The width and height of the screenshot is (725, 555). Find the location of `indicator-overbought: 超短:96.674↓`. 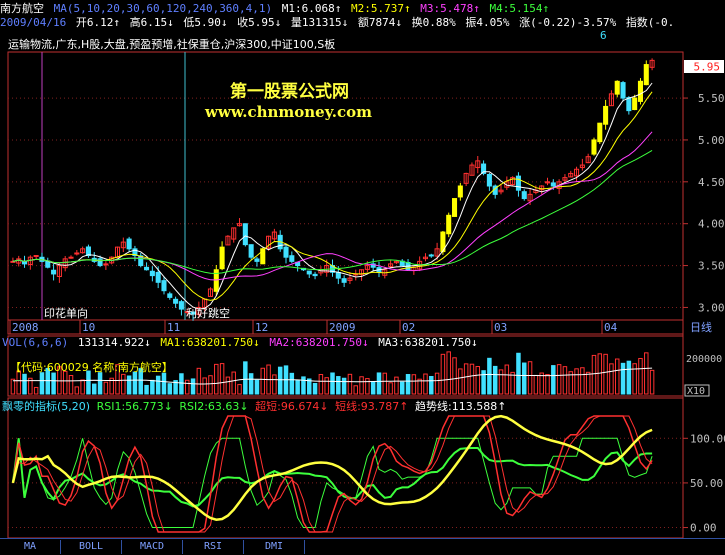

indicator-overbought: 超短:96.674↓ is located at coordinates (292, 406).